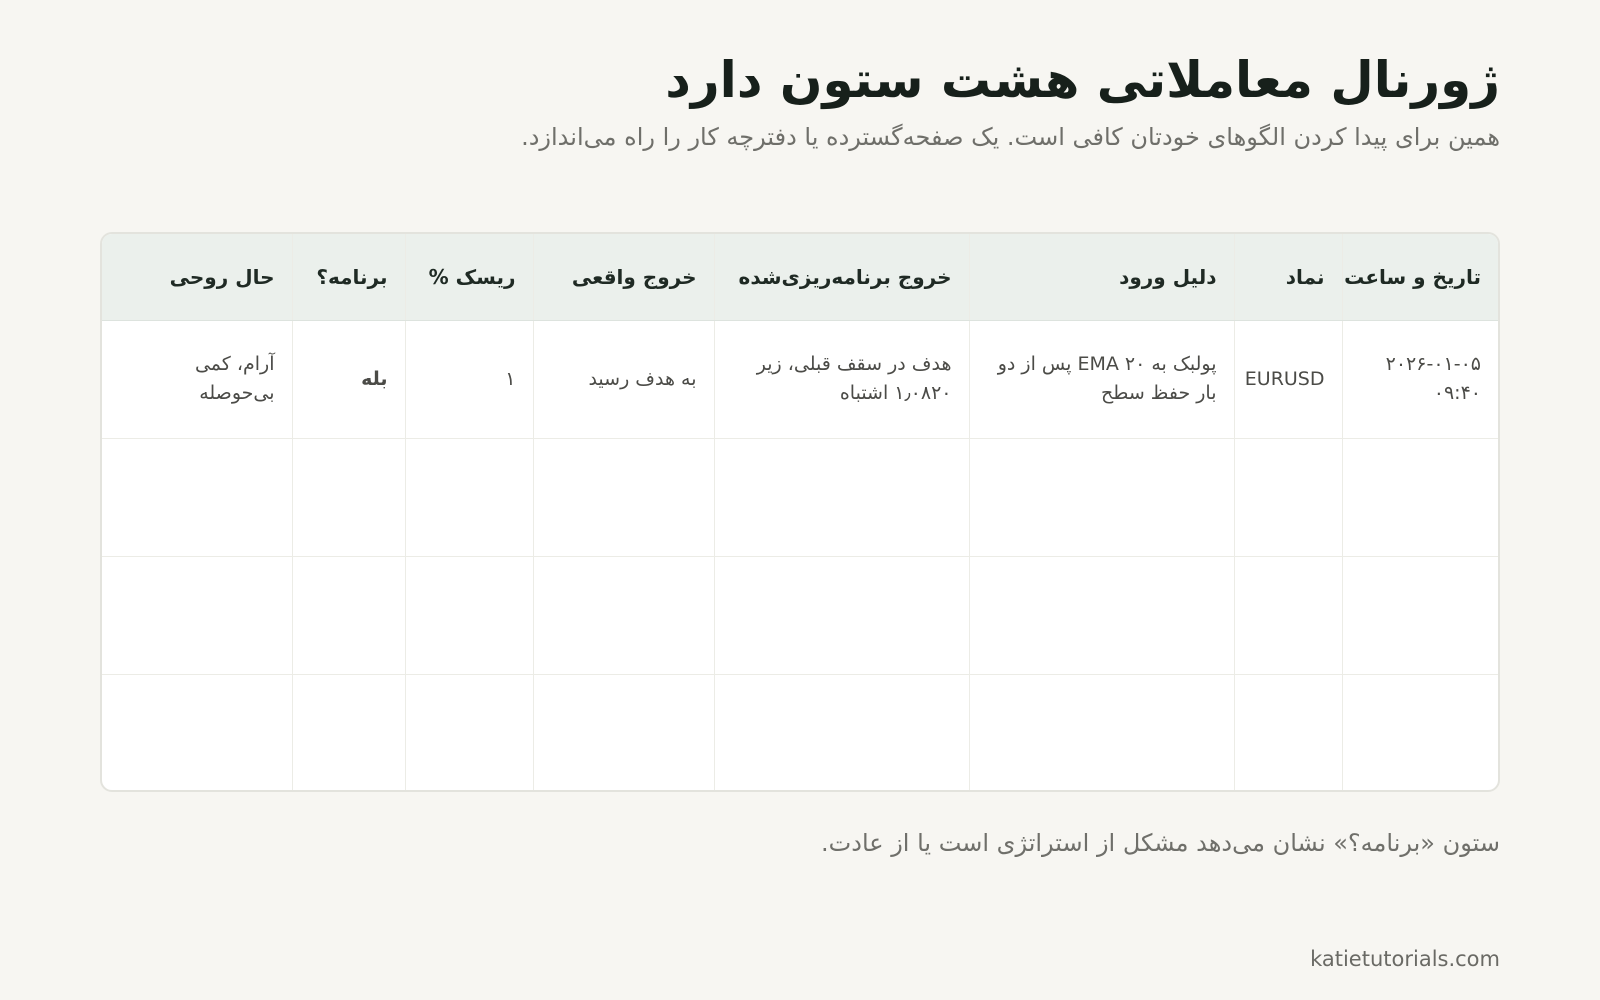 This screenshot has width=1600, height=1000. What do you see at coordinates (197, 277) in the screenshot?
I see `column-header-mood: حال روحی` at bounding box center [197, 277].